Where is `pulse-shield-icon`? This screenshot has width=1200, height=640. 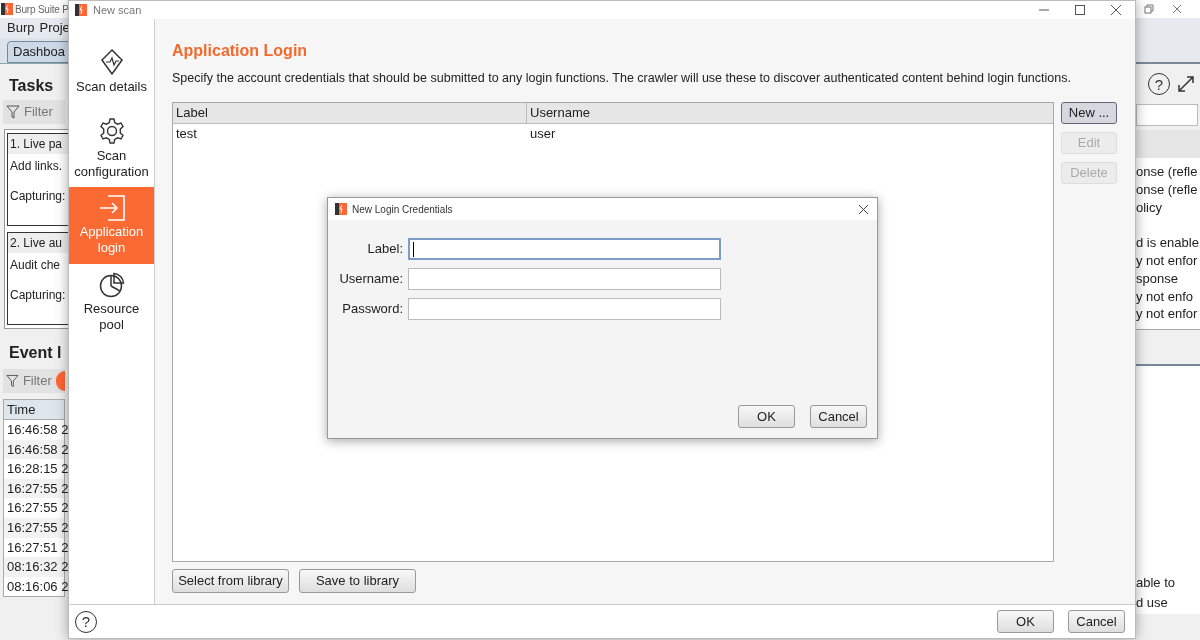 pulse-shield-icon is located at coordinates (111, 62).